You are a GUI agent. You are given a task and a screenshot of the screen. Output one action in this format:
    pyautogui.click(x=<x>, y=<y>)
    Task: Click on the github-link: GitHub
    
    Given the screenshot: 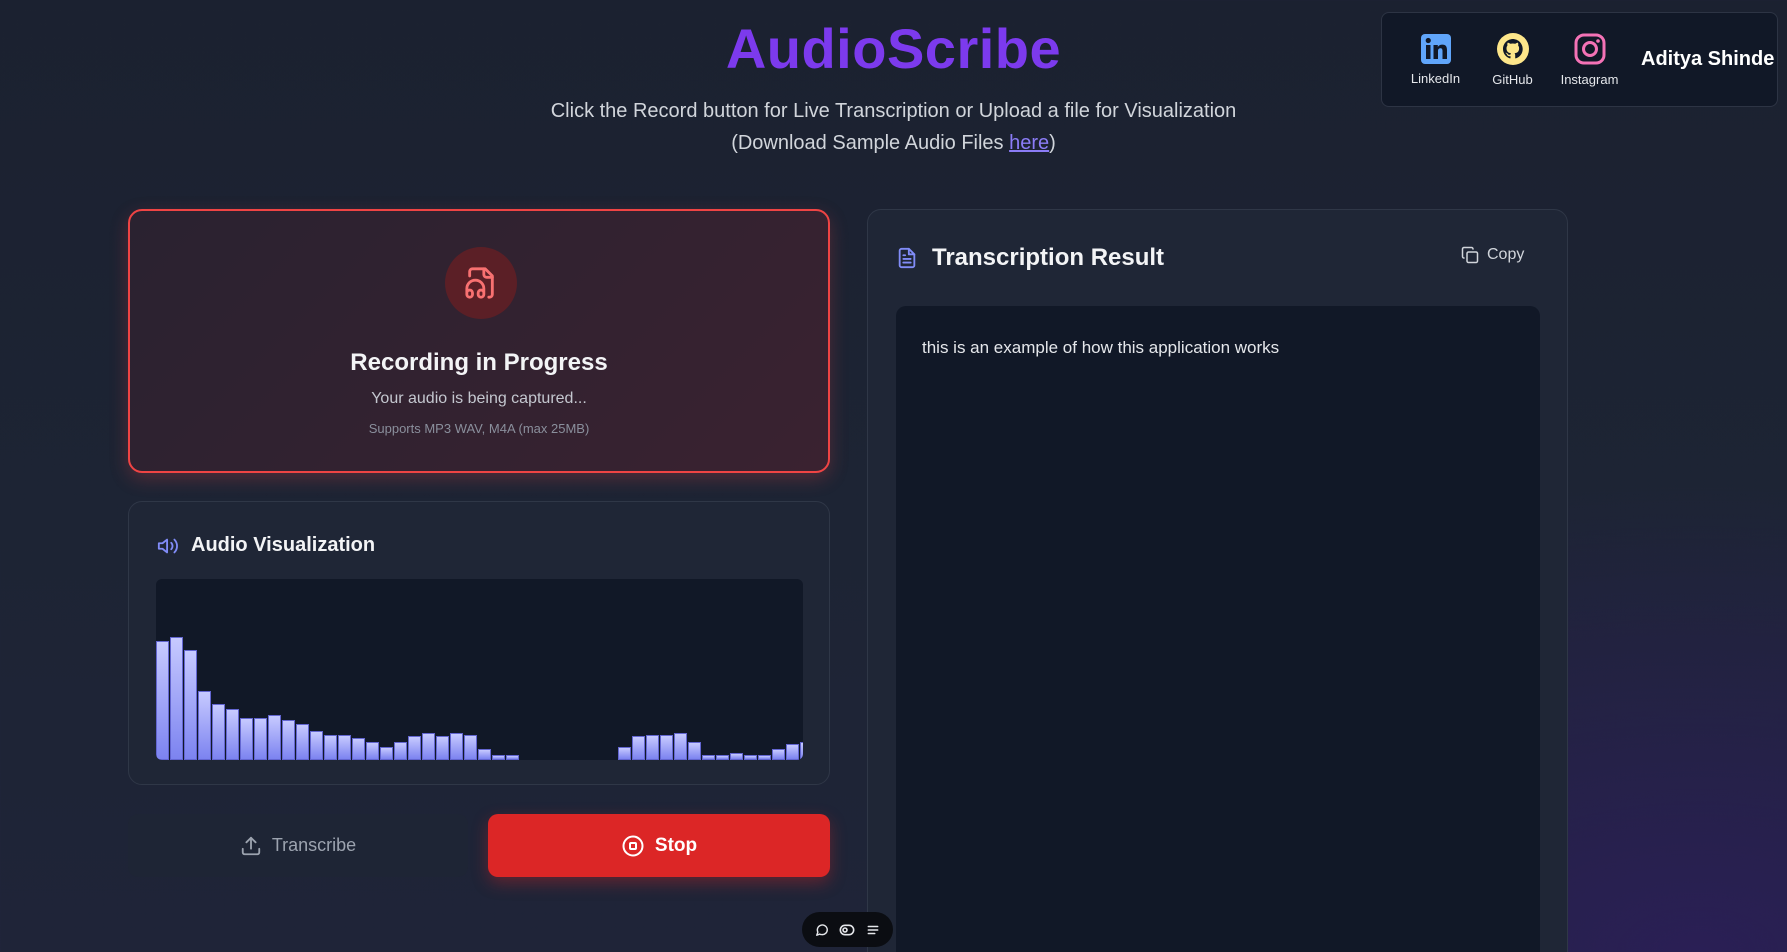 What is the action you would take?
    pyautogui.click(x=1512, y=59)
    